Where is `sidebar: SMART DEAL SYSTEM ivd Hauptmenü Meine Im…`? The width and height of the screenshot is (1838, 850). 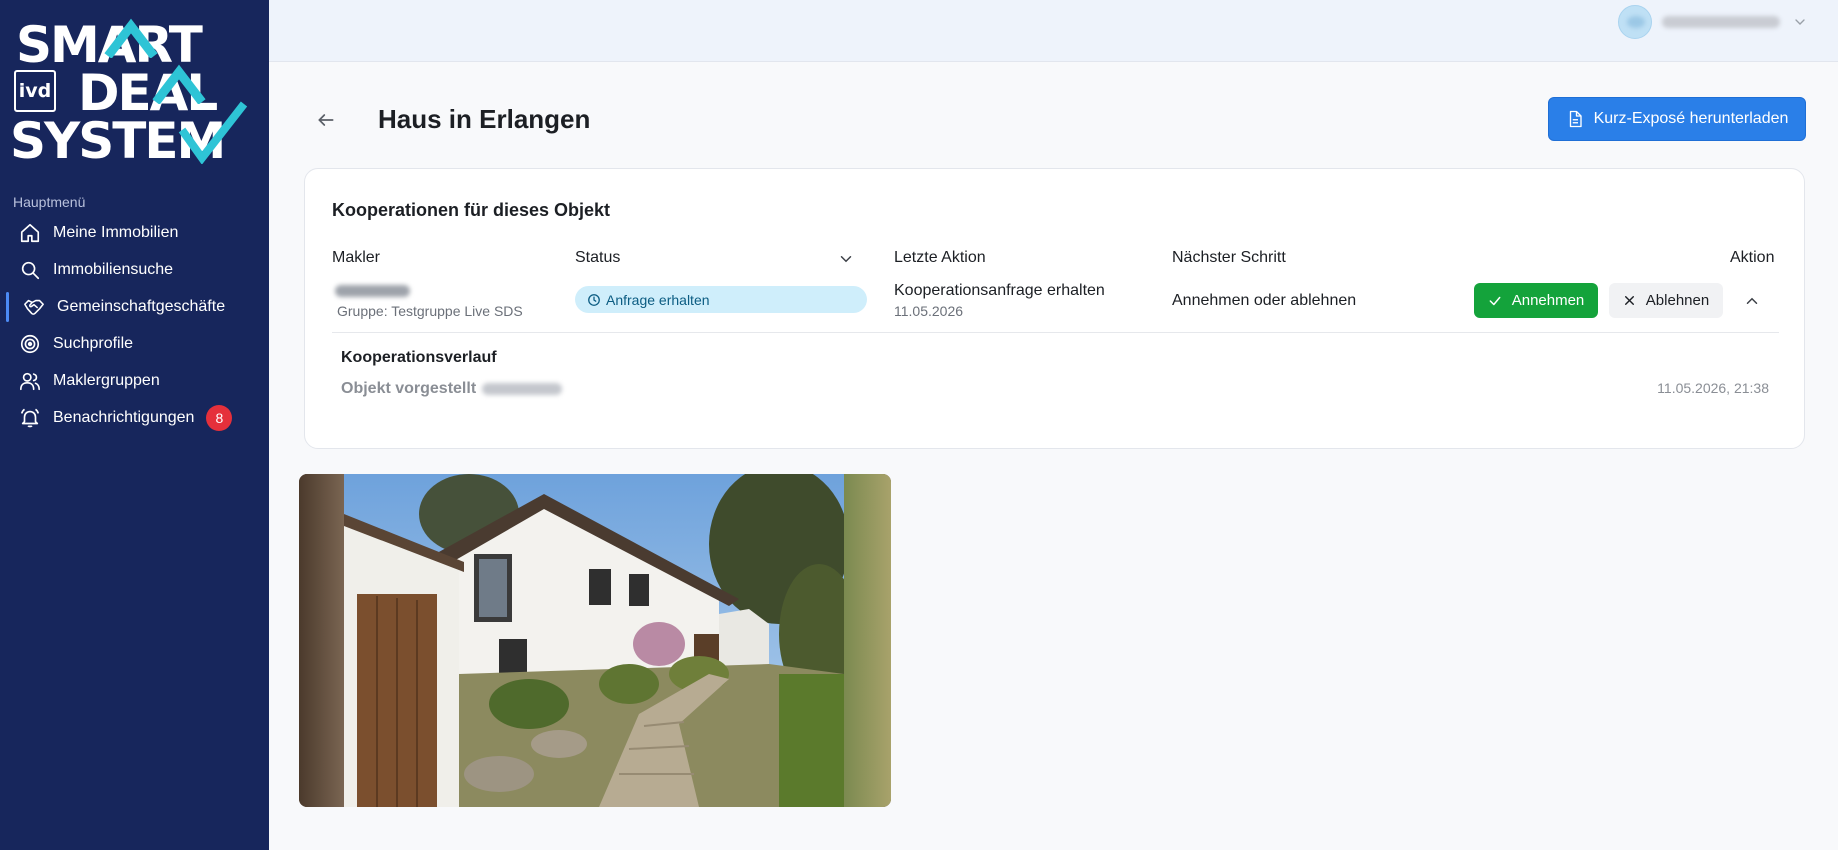 sidebar: SMART DEAL SYSTEM ivd Hauptmenü Meine Im… is located at coordinates (134, 425).